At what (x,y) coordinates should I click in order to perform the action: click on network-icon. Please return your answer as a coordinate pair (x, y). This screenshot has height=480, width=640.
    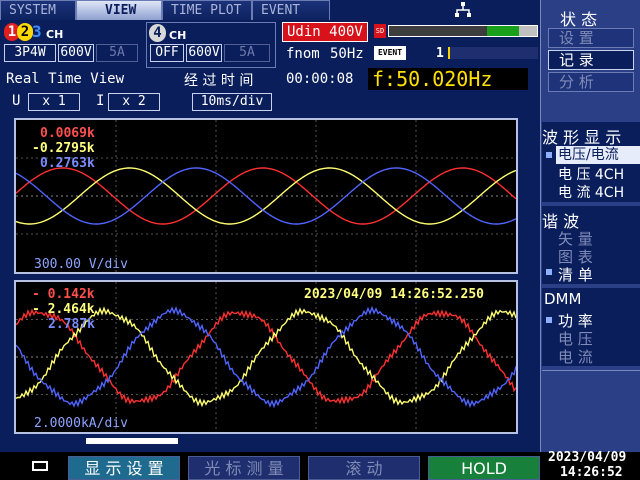
    Looking at the image, I should click on (463, 9).